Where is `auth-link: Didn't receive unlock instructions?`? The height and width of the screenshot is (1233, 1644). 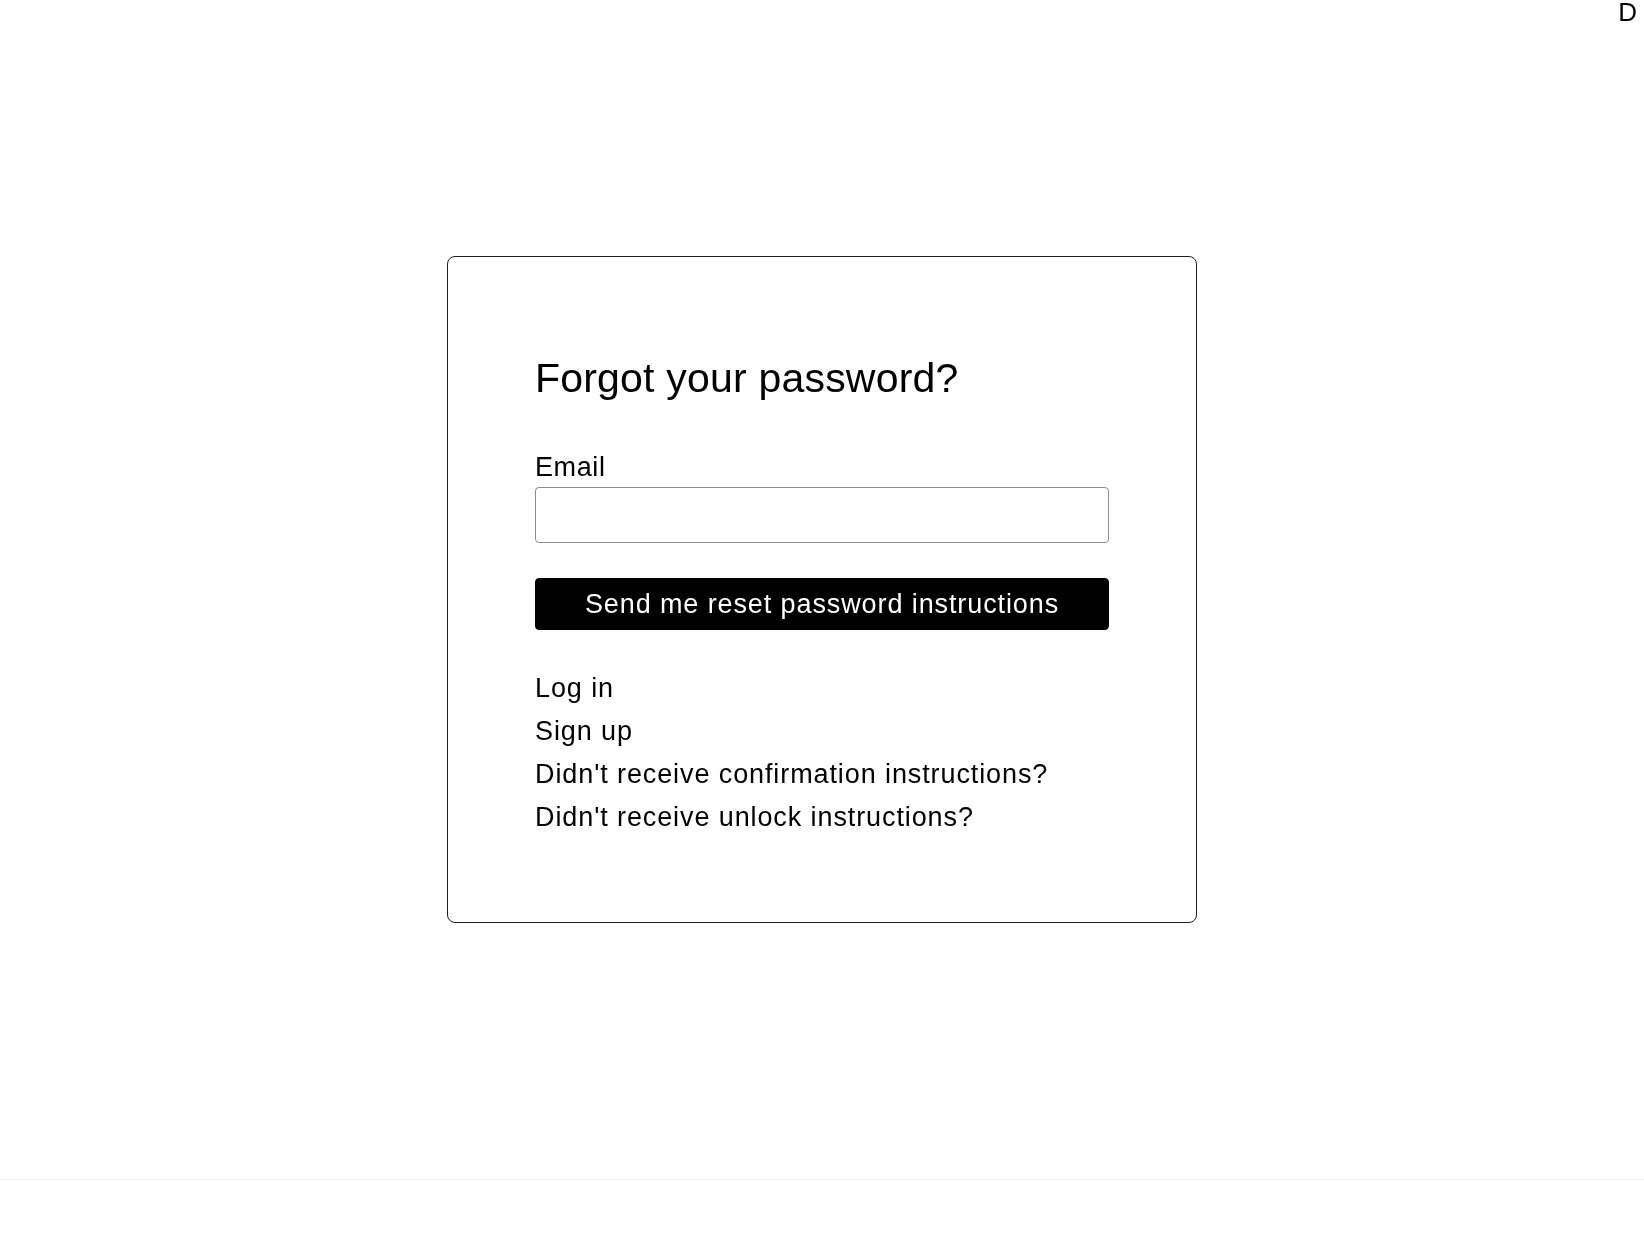
auth-link: Didn't receive unlock instructions? is located at coordinates (754, 817).